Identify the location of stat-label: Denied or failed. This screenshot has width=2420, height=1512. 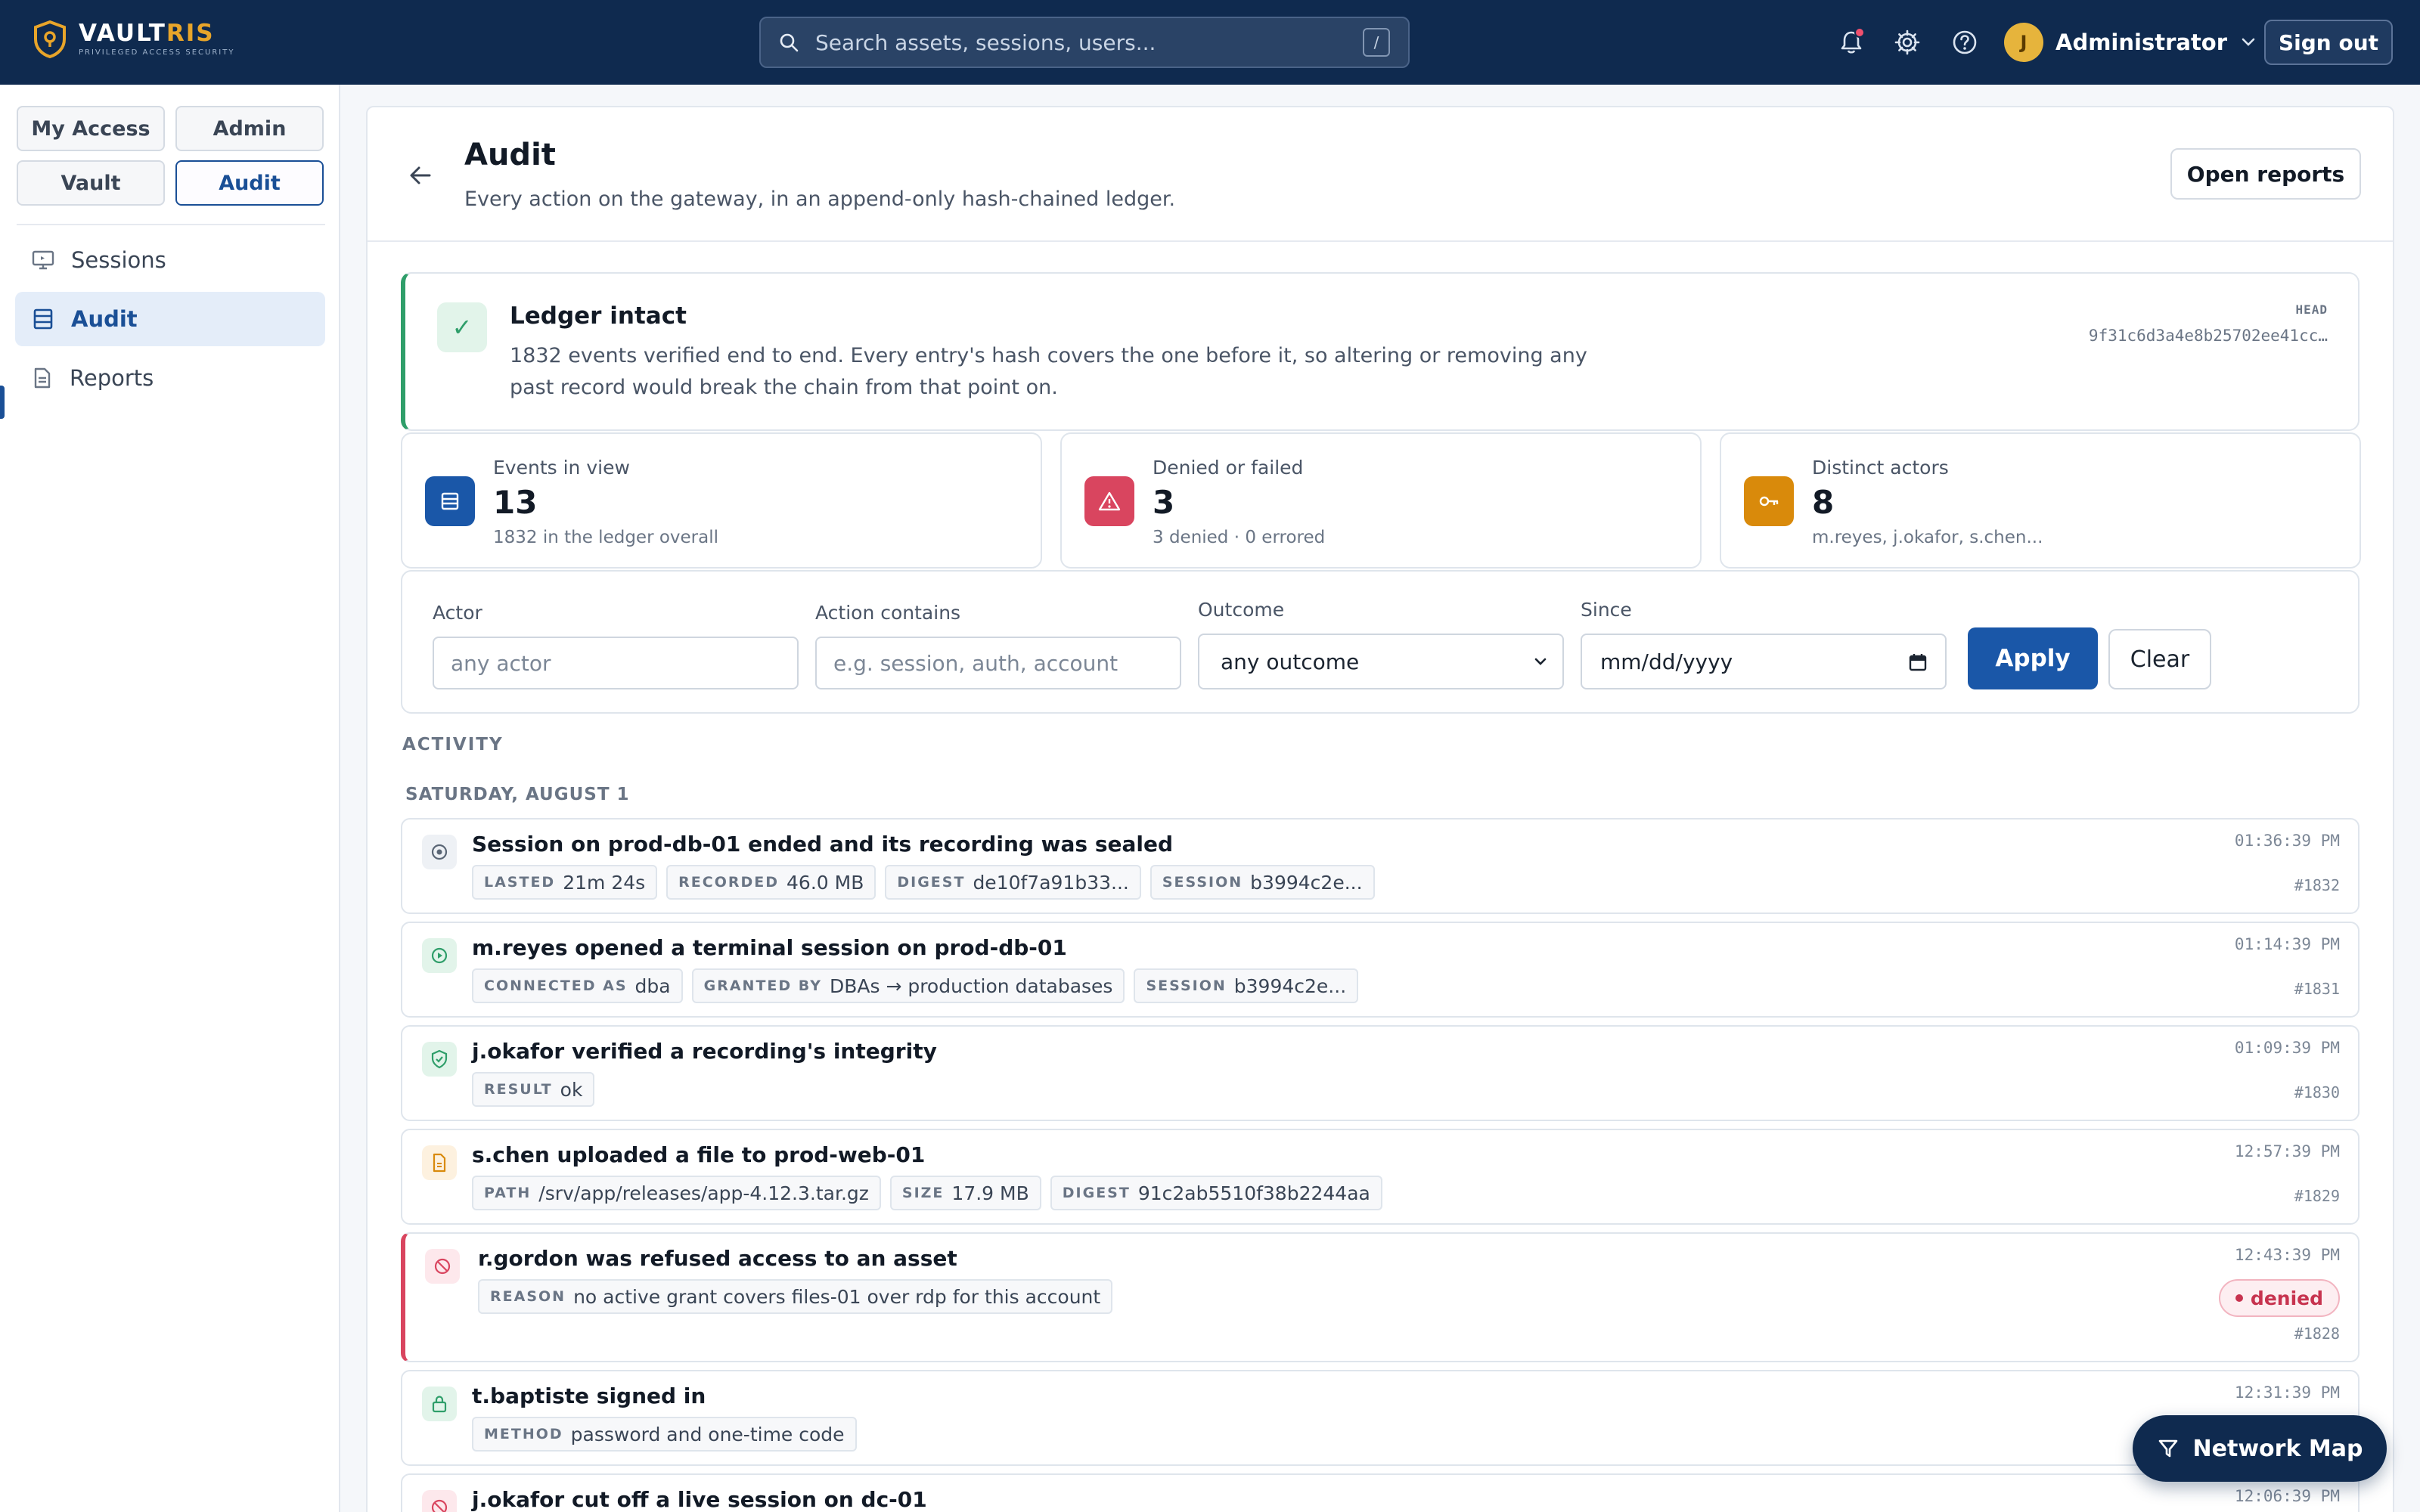
(1228, 468).